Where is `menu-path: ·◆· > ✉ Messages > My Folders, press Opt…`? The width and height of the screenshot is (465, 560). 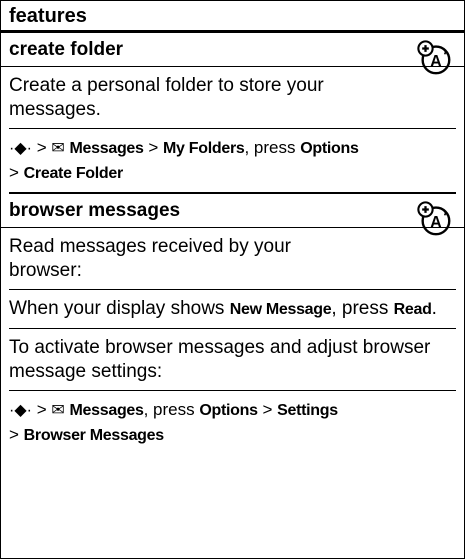
menu-path: ·◆· > ✉ Messages > My Folders, press Opt… is located at coordinates (232, 161).